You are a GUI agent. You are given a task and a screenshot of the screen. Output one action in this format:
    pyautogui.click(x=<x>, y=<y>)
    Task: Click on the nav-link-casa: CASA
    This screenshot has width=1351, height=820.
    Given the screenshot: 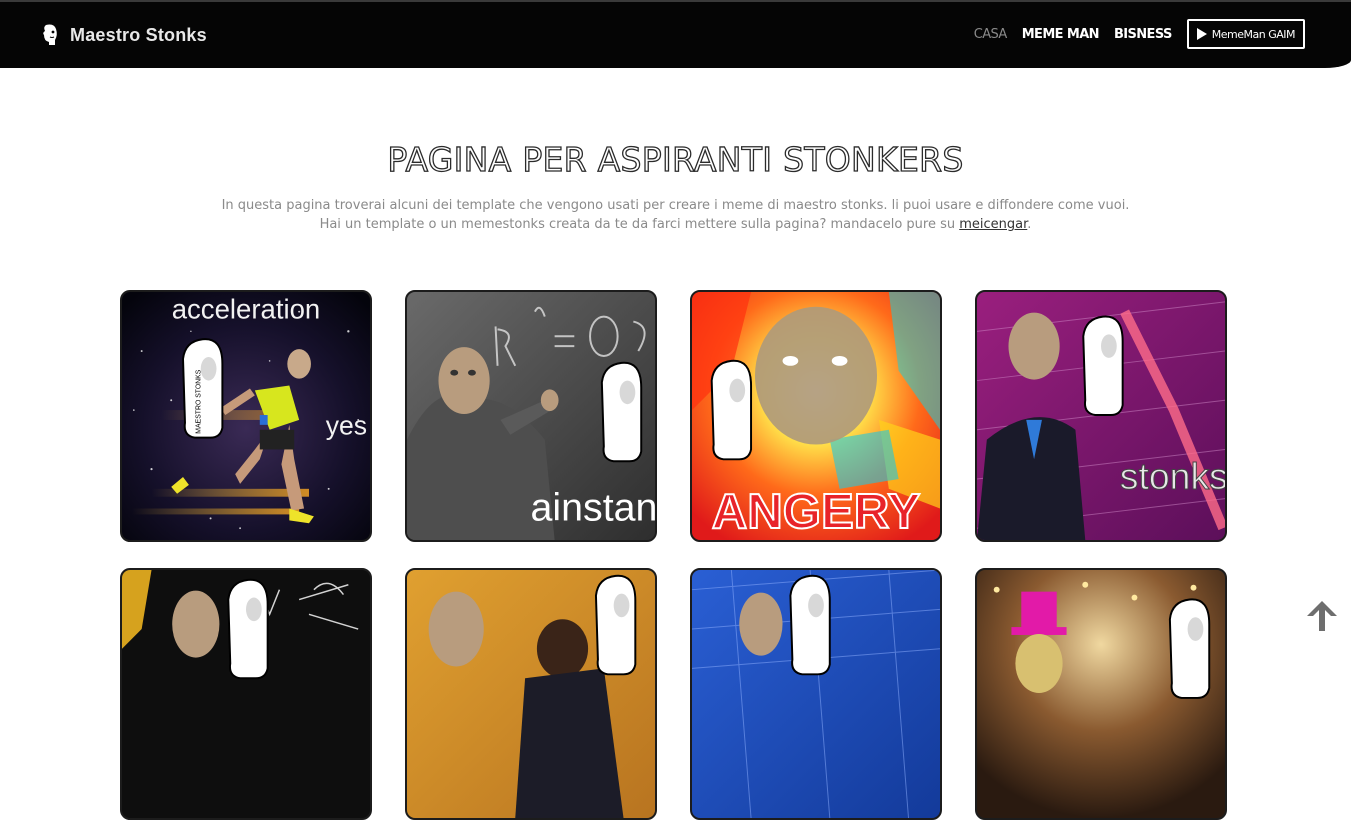 What is the action you would take?
    pyautogui.click(x=991, y=34)
    